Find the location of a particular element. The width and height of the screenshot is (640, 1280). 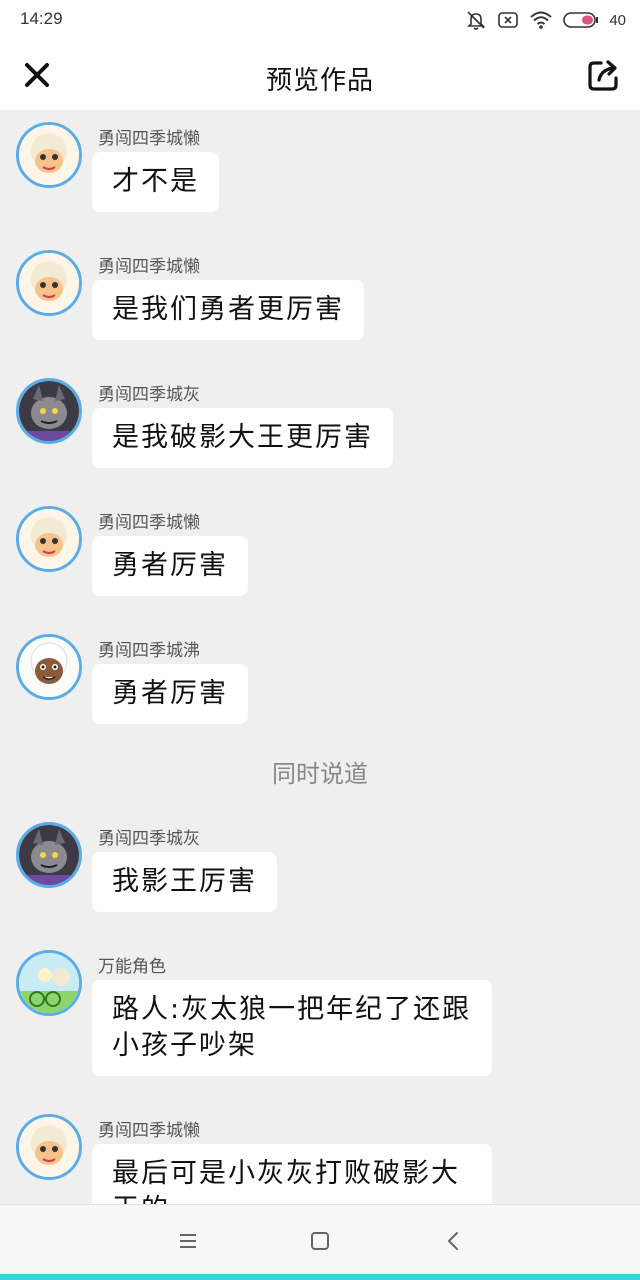

bottom-accent-bar is located at coordinates (320, 1277).